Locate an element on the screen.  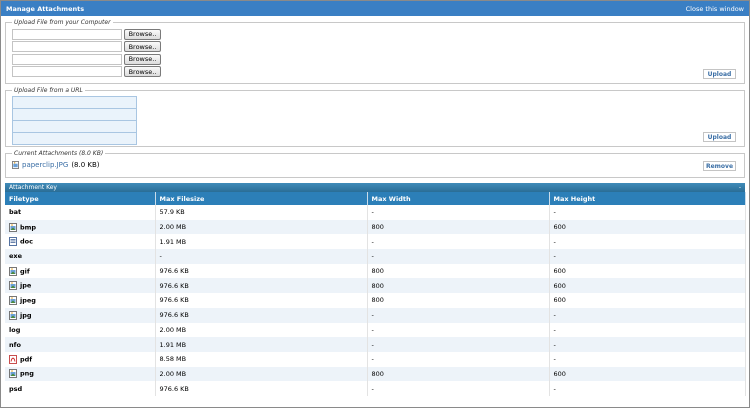
table-row: log 2.00 MB - - is located at coordinates (375, 330).